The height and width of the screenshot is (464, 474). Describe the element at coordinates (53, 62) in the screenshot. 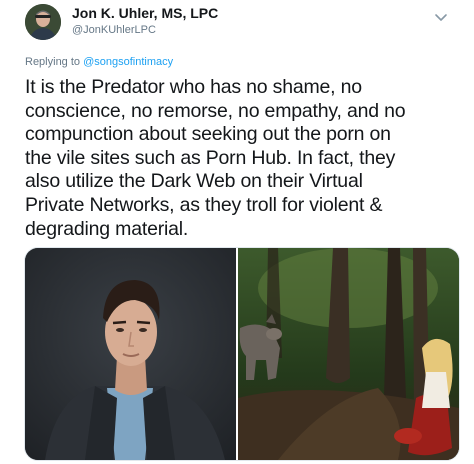

I see `reply-prefix: Replying to` at that location.